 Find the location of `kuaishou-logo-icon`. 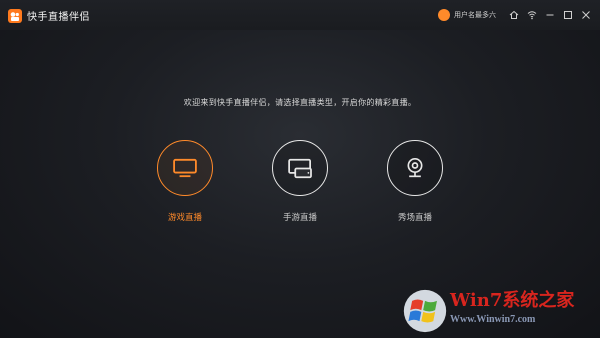

kuaishou-logo-icon is located at coordinates (15, 15).